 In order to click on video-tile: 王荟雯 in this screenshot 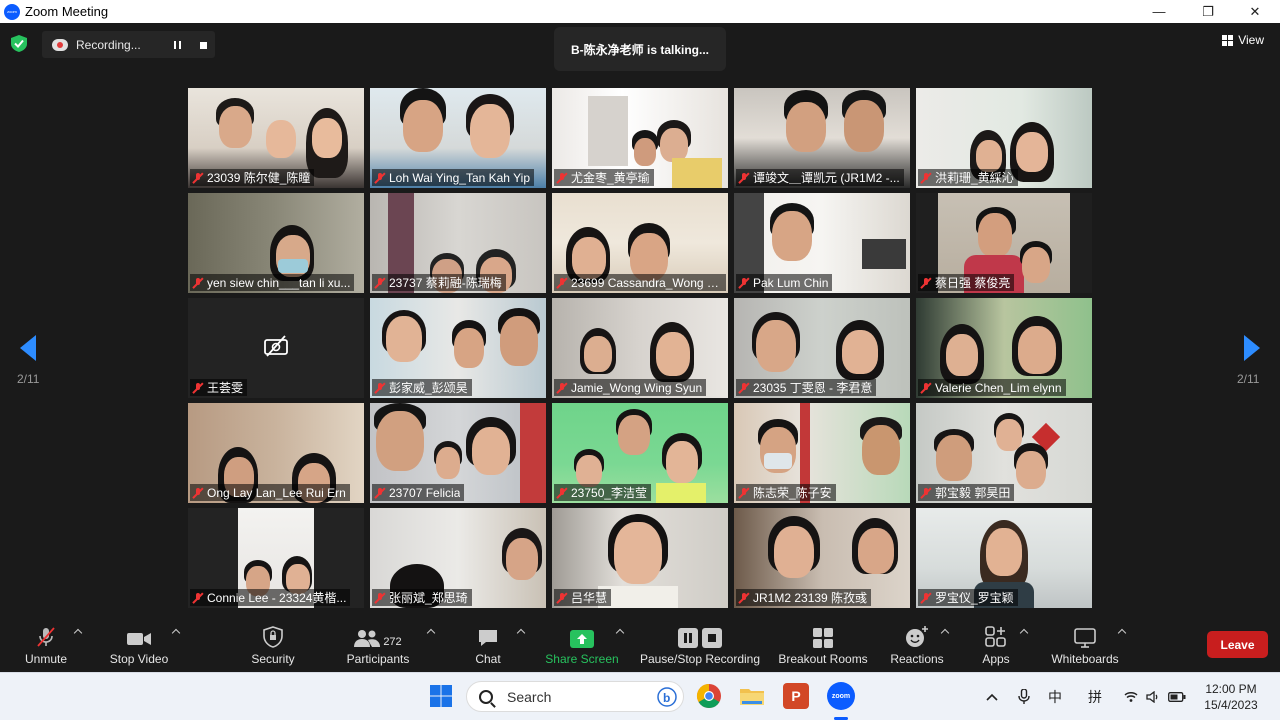, I will do `click(276, 348)`.